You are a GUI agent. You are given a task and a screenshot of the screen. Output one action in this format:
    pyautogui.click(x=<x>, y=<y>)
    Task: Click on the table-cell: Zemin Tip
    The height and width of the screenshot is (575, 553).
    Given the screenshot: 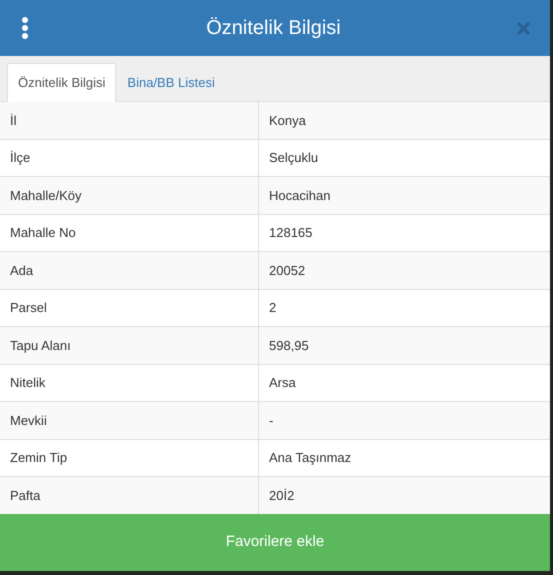 What is the action you would take?
    pyautogui.click(x=129, y=458)
    